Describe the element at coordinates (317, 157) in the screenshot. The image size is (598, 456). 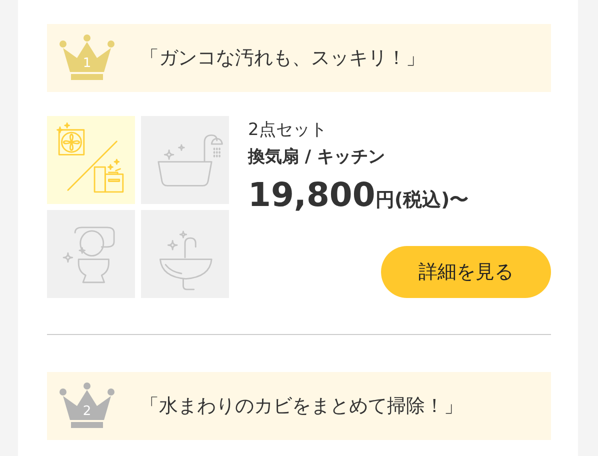
I see `product-name: 換気扇 / キッチン` at that location.